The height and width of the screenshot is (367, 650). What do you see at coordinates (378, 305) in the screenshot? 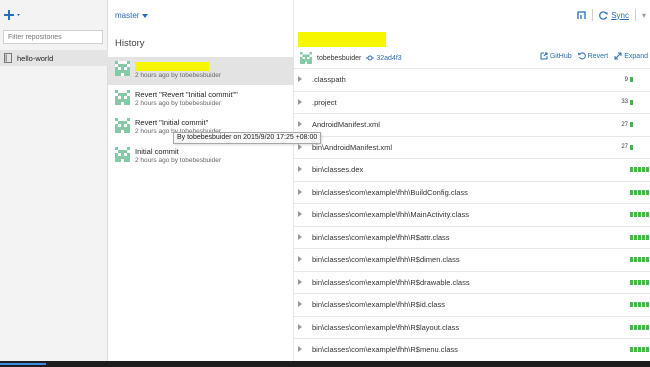
I see `file-path: bin\classes\com\example\fhh\R$id.class` at bounding box center [378, 305].